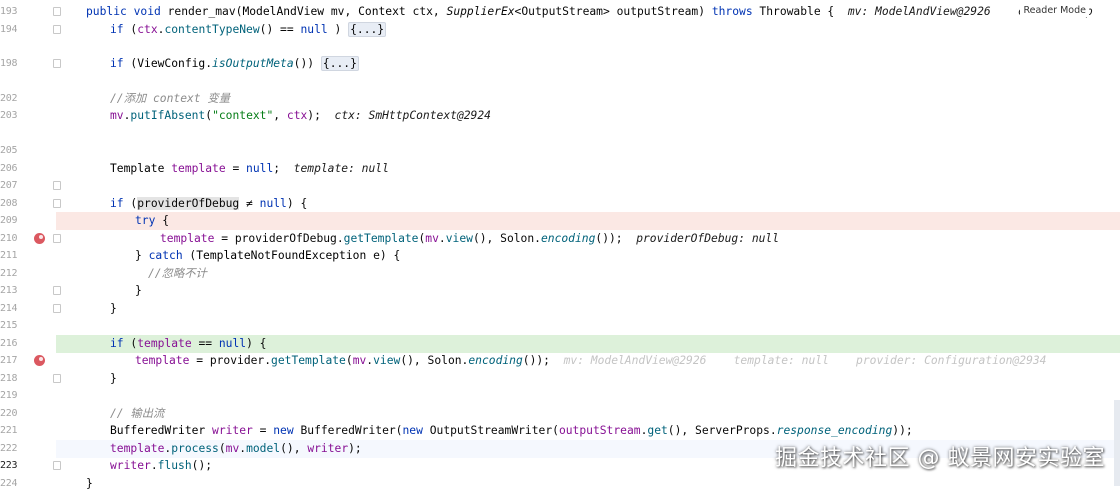 This screenshot has width=1120, height=493. What do you see at coordinates (560, 99) in the screenshot?
I see `code-line: 202 //添加 context 变量` at bounding box center [560, 99].